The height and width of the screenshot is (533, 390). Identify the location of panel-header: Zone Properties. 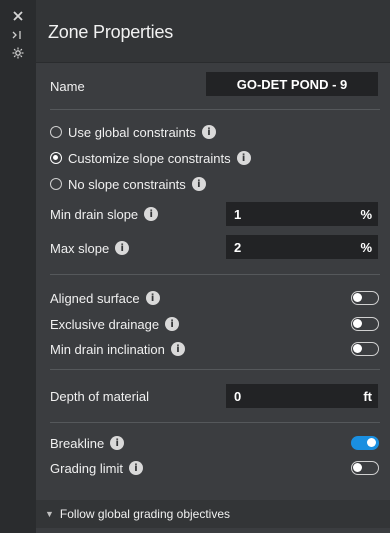
(213, 31).